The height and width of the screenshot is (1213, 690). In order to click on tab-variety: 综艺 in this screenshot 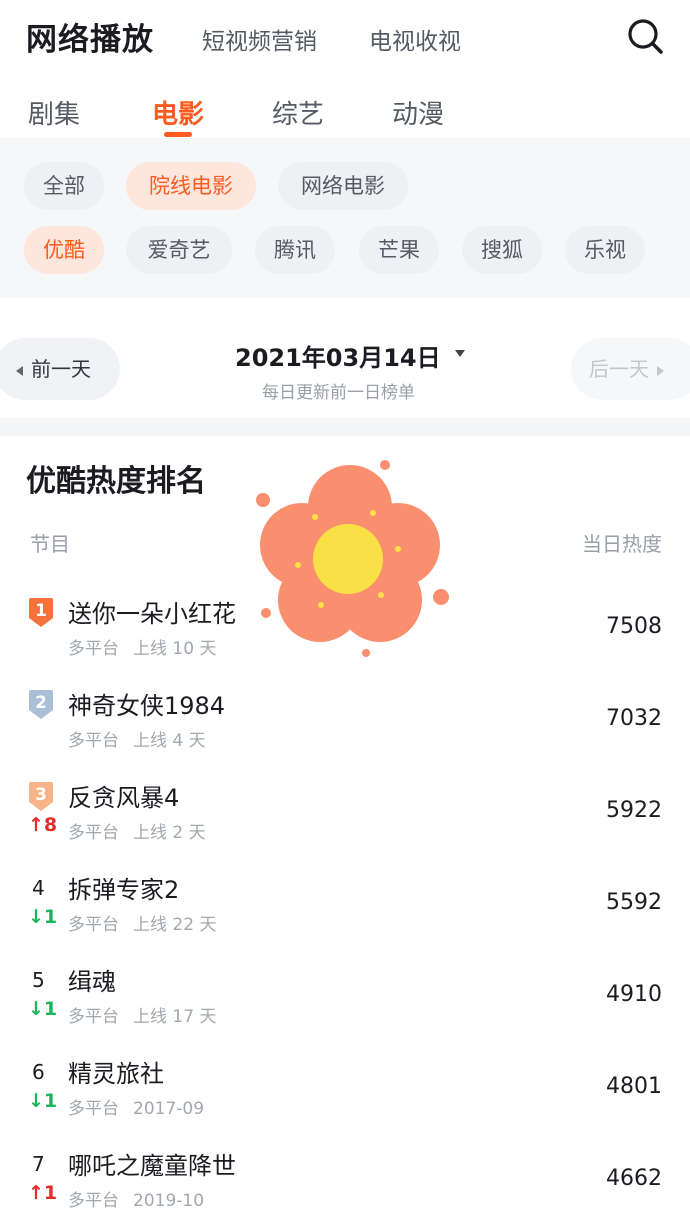, I will do `click(298, 112)`.